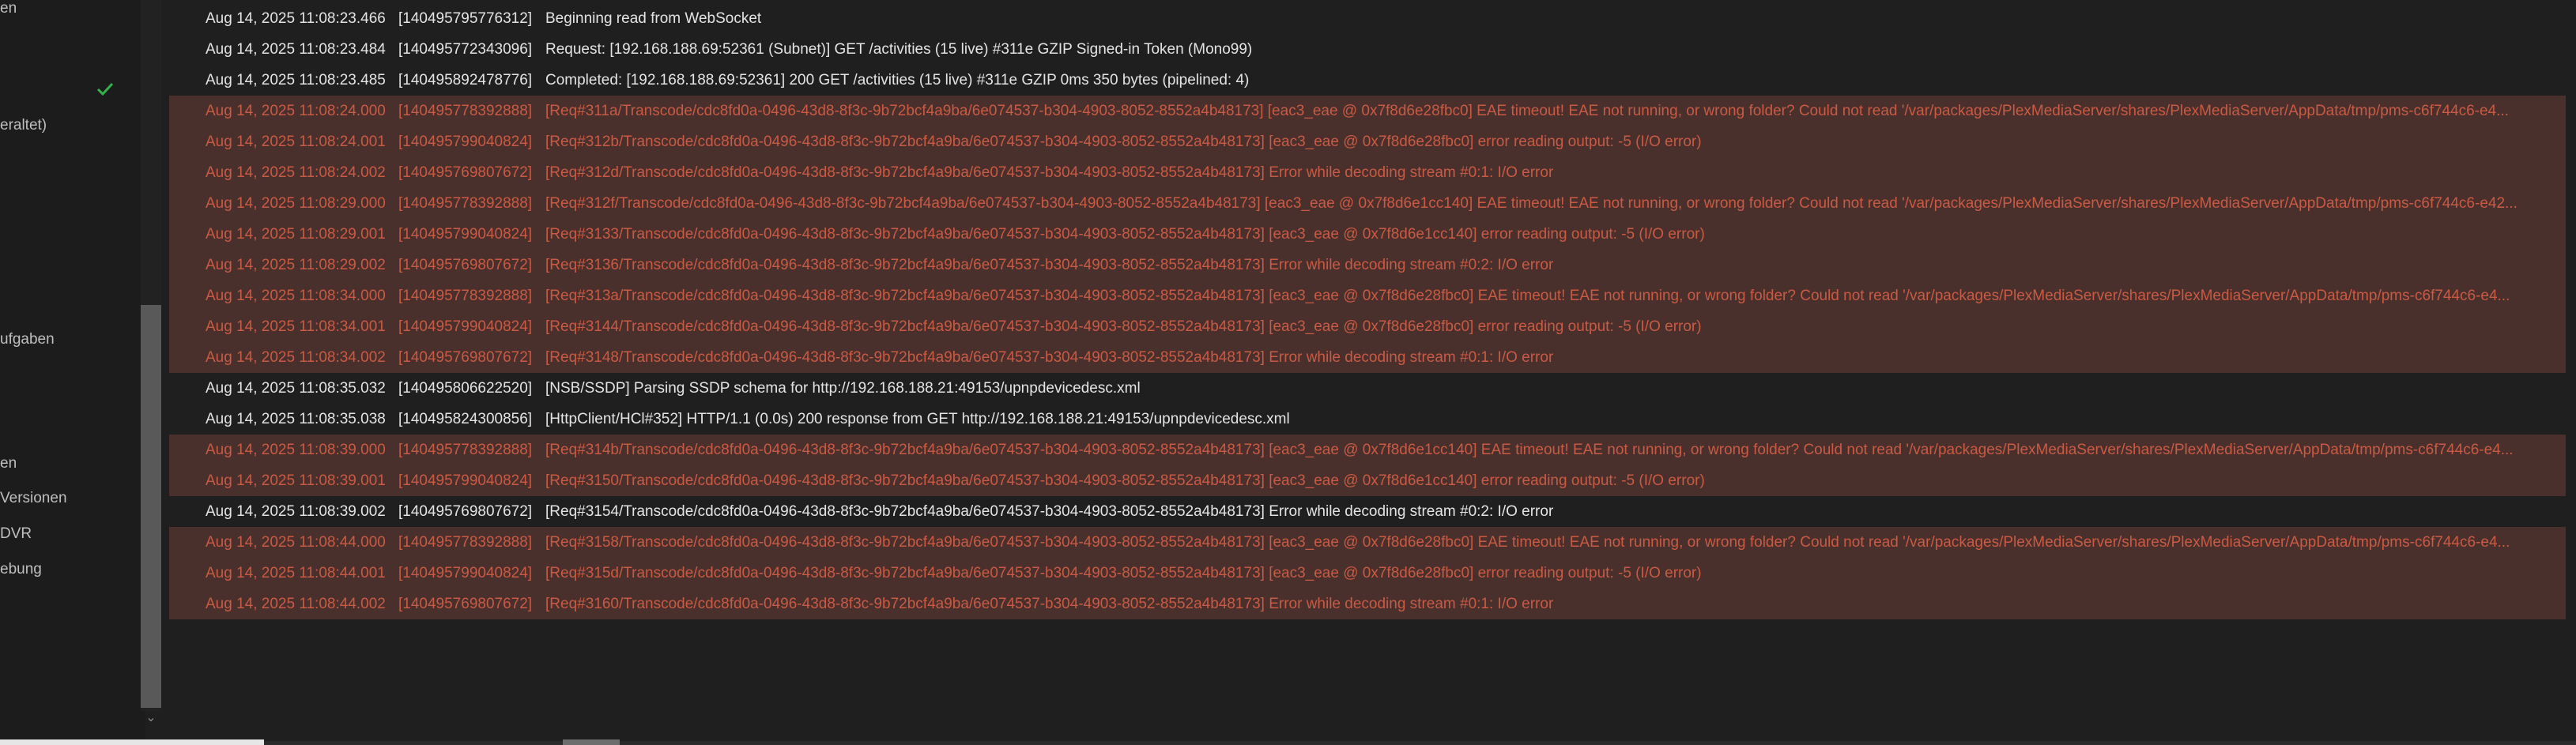 The width and height of the screenshot is (2576, 745). Describe the element at coordinates (296, 203) in the screenshot. I see `log-timestamp: Aug 14, 2025 11:08:29.000` at that location.